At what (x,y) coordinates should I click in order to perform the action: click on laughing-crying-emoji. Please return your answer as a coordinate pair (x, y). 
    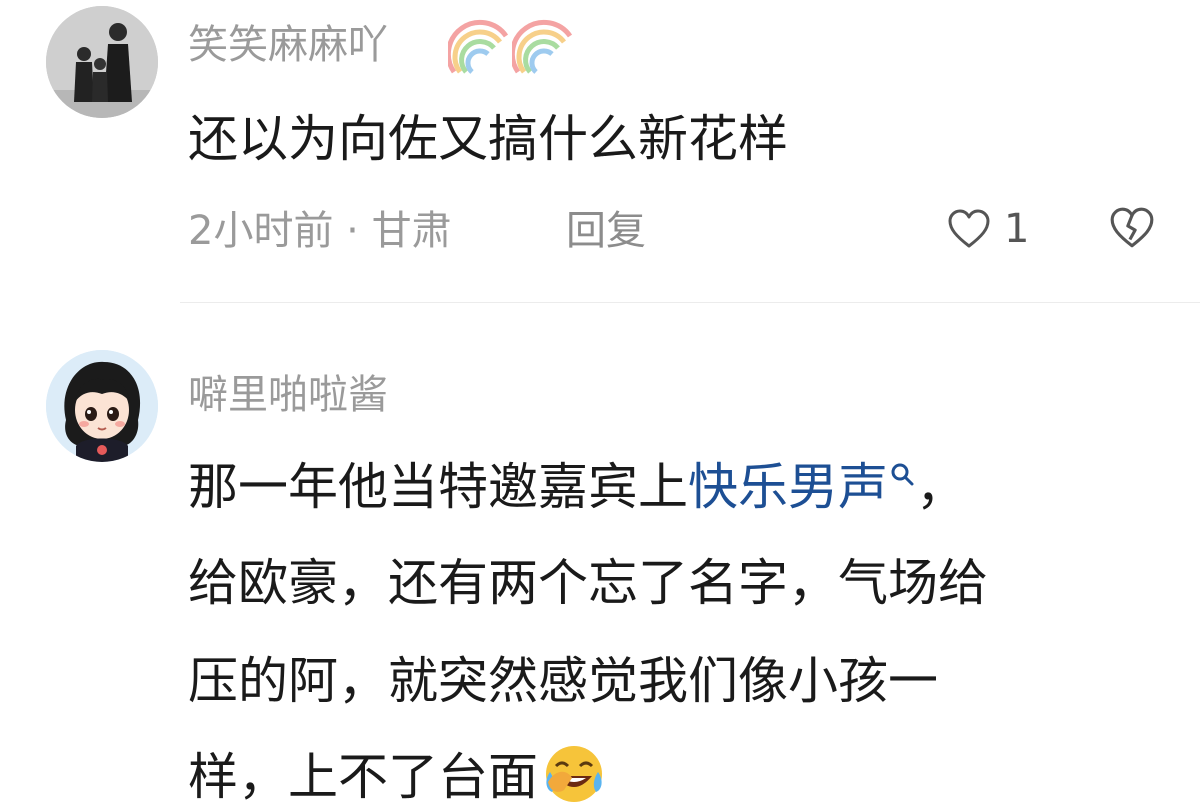
    Looking at the image, I should click on (574, 774).